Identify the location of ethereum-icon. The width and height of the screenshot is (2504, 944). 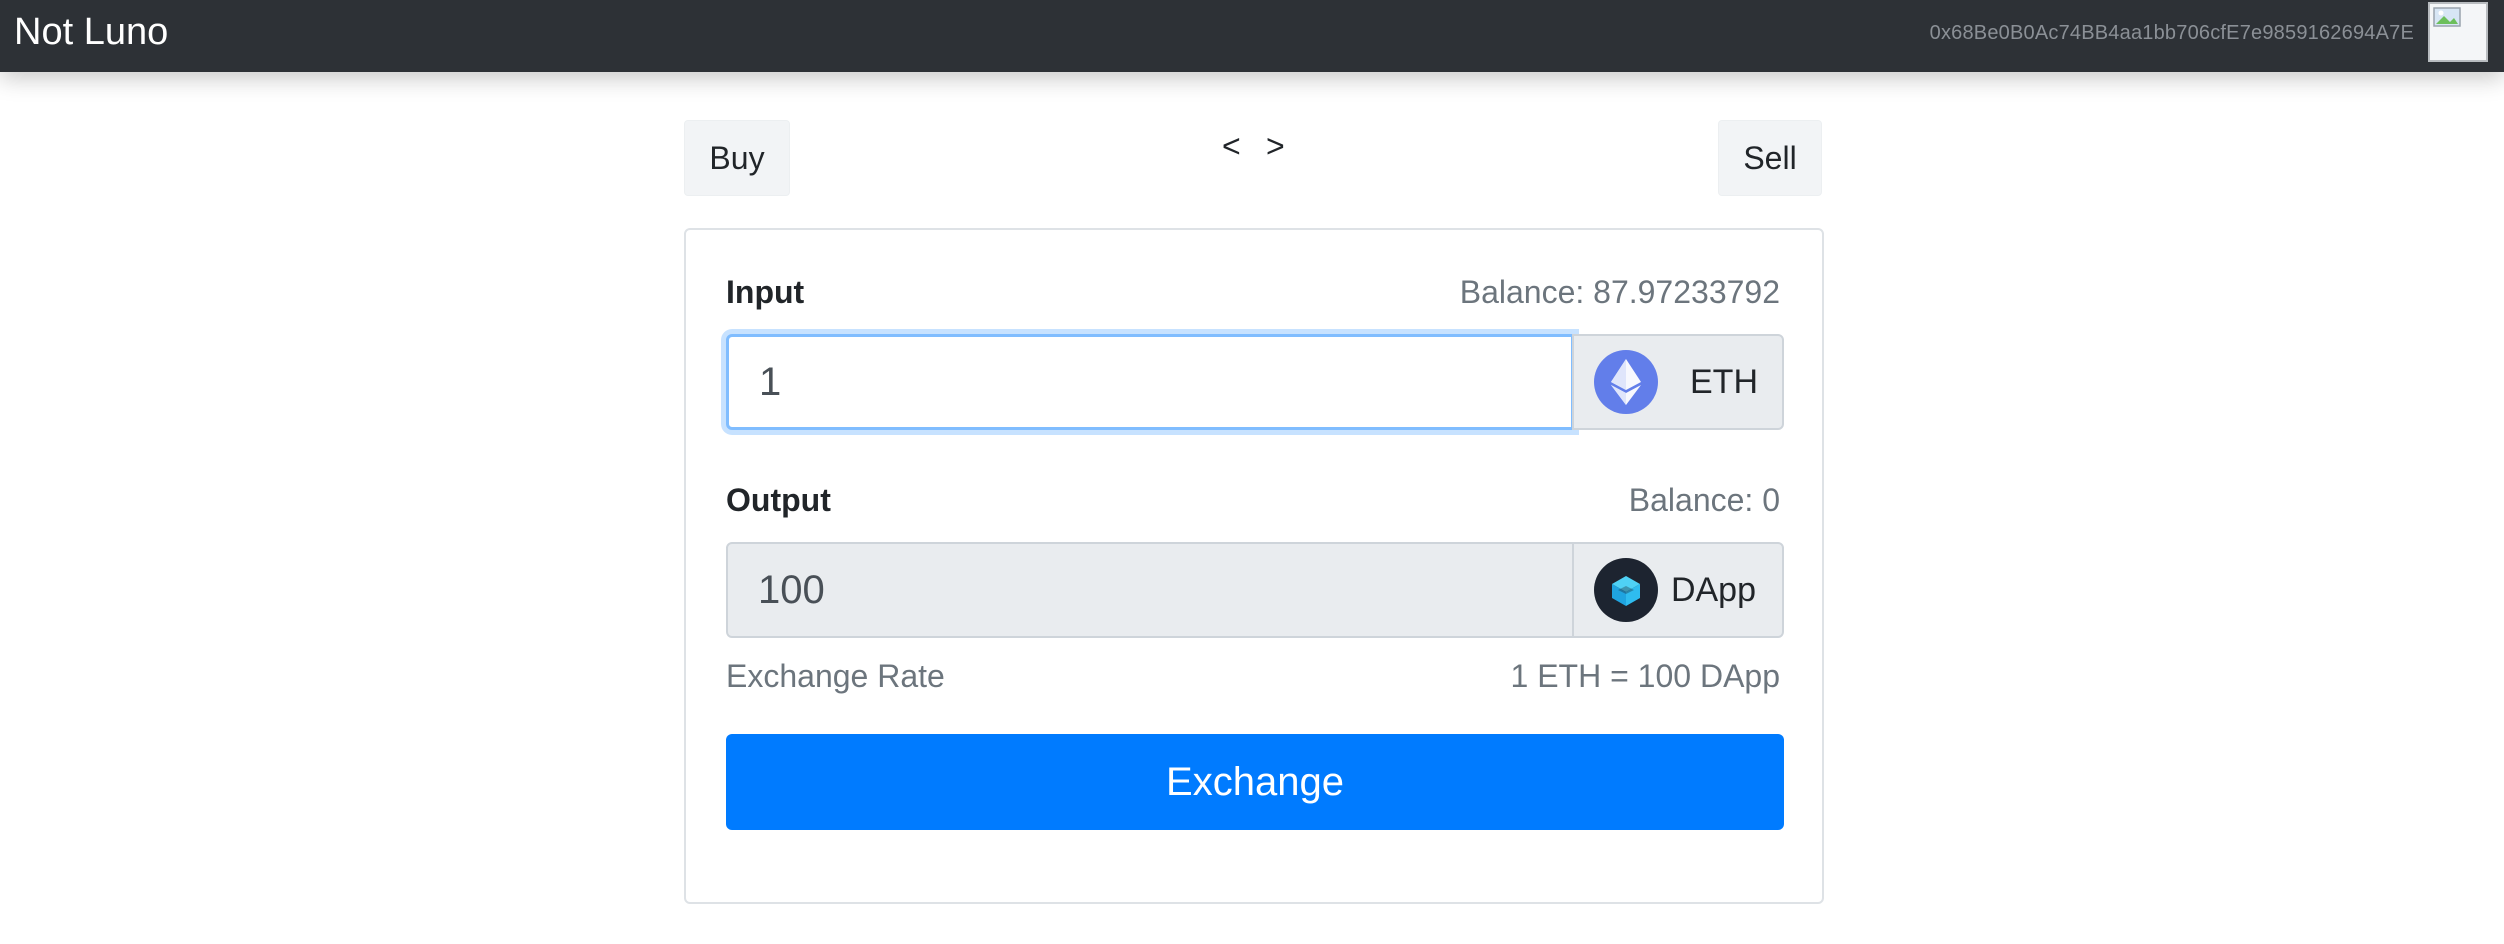
(1626, 382).